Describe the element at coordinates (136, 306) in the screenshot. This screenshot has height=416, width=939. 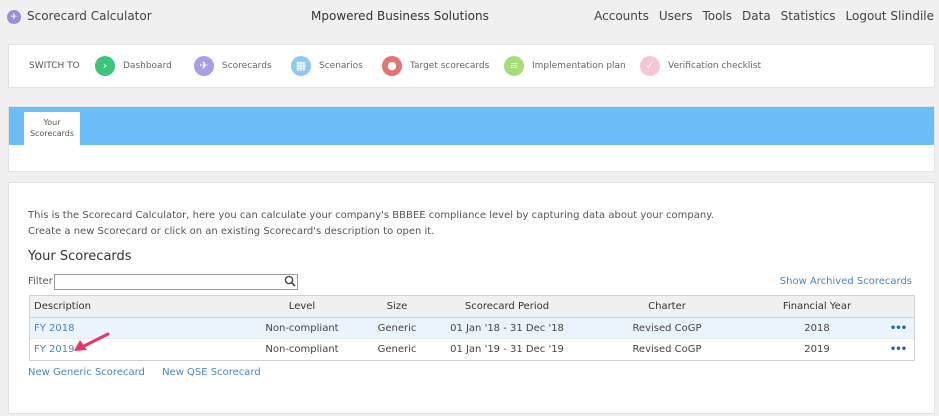
I see `col-description: Description` at that location.